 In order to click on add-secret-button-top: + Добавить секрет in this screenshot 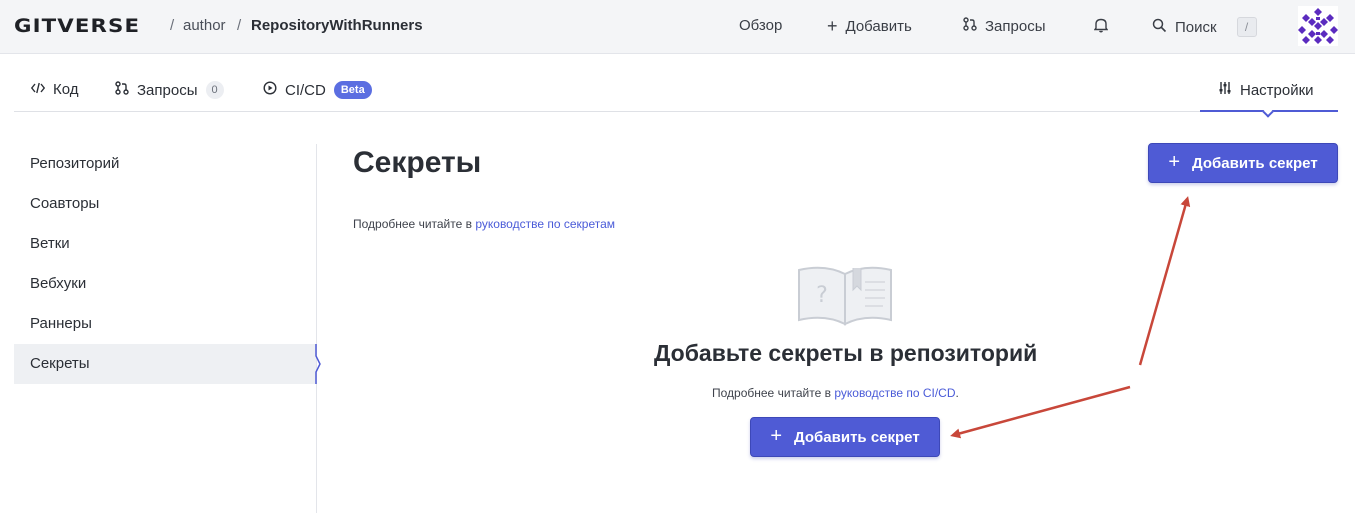, I will do `click(1243, 163)`.